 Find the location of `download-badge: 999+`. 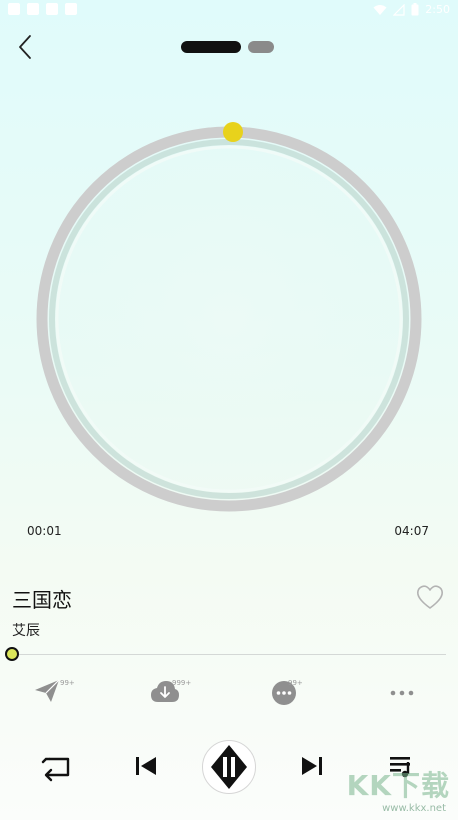

download-badge: 999+ is located at coordinates (182, 683).